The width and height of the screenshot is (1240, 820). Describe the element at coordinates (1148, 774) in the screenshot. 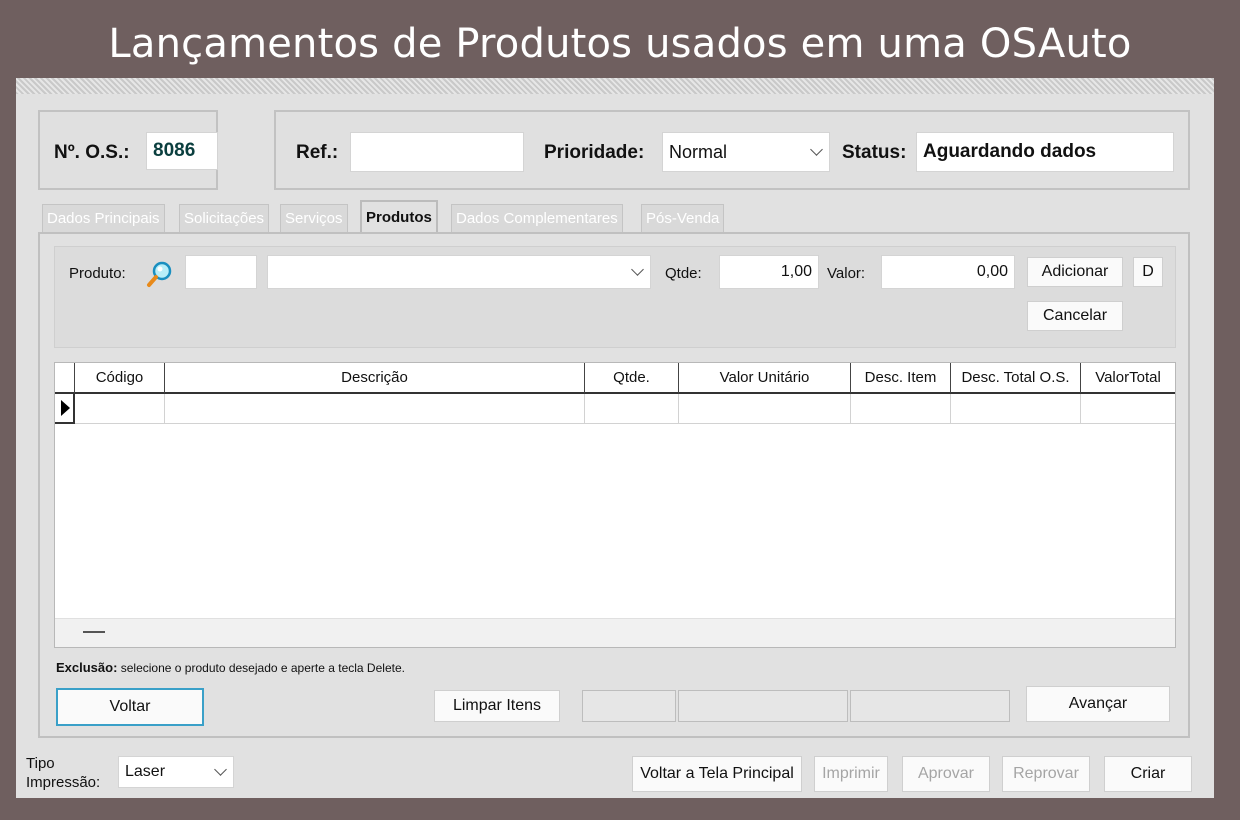

I see `create-button: Criar` at that location.